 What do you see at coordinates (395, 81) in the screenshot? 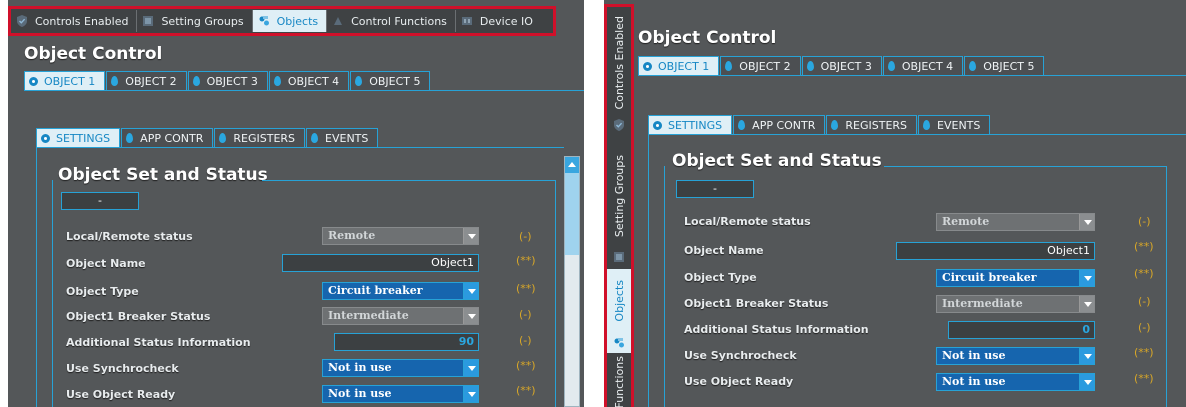
I see `tab-label: OBJECT 5` at bounding box center [395, 81].